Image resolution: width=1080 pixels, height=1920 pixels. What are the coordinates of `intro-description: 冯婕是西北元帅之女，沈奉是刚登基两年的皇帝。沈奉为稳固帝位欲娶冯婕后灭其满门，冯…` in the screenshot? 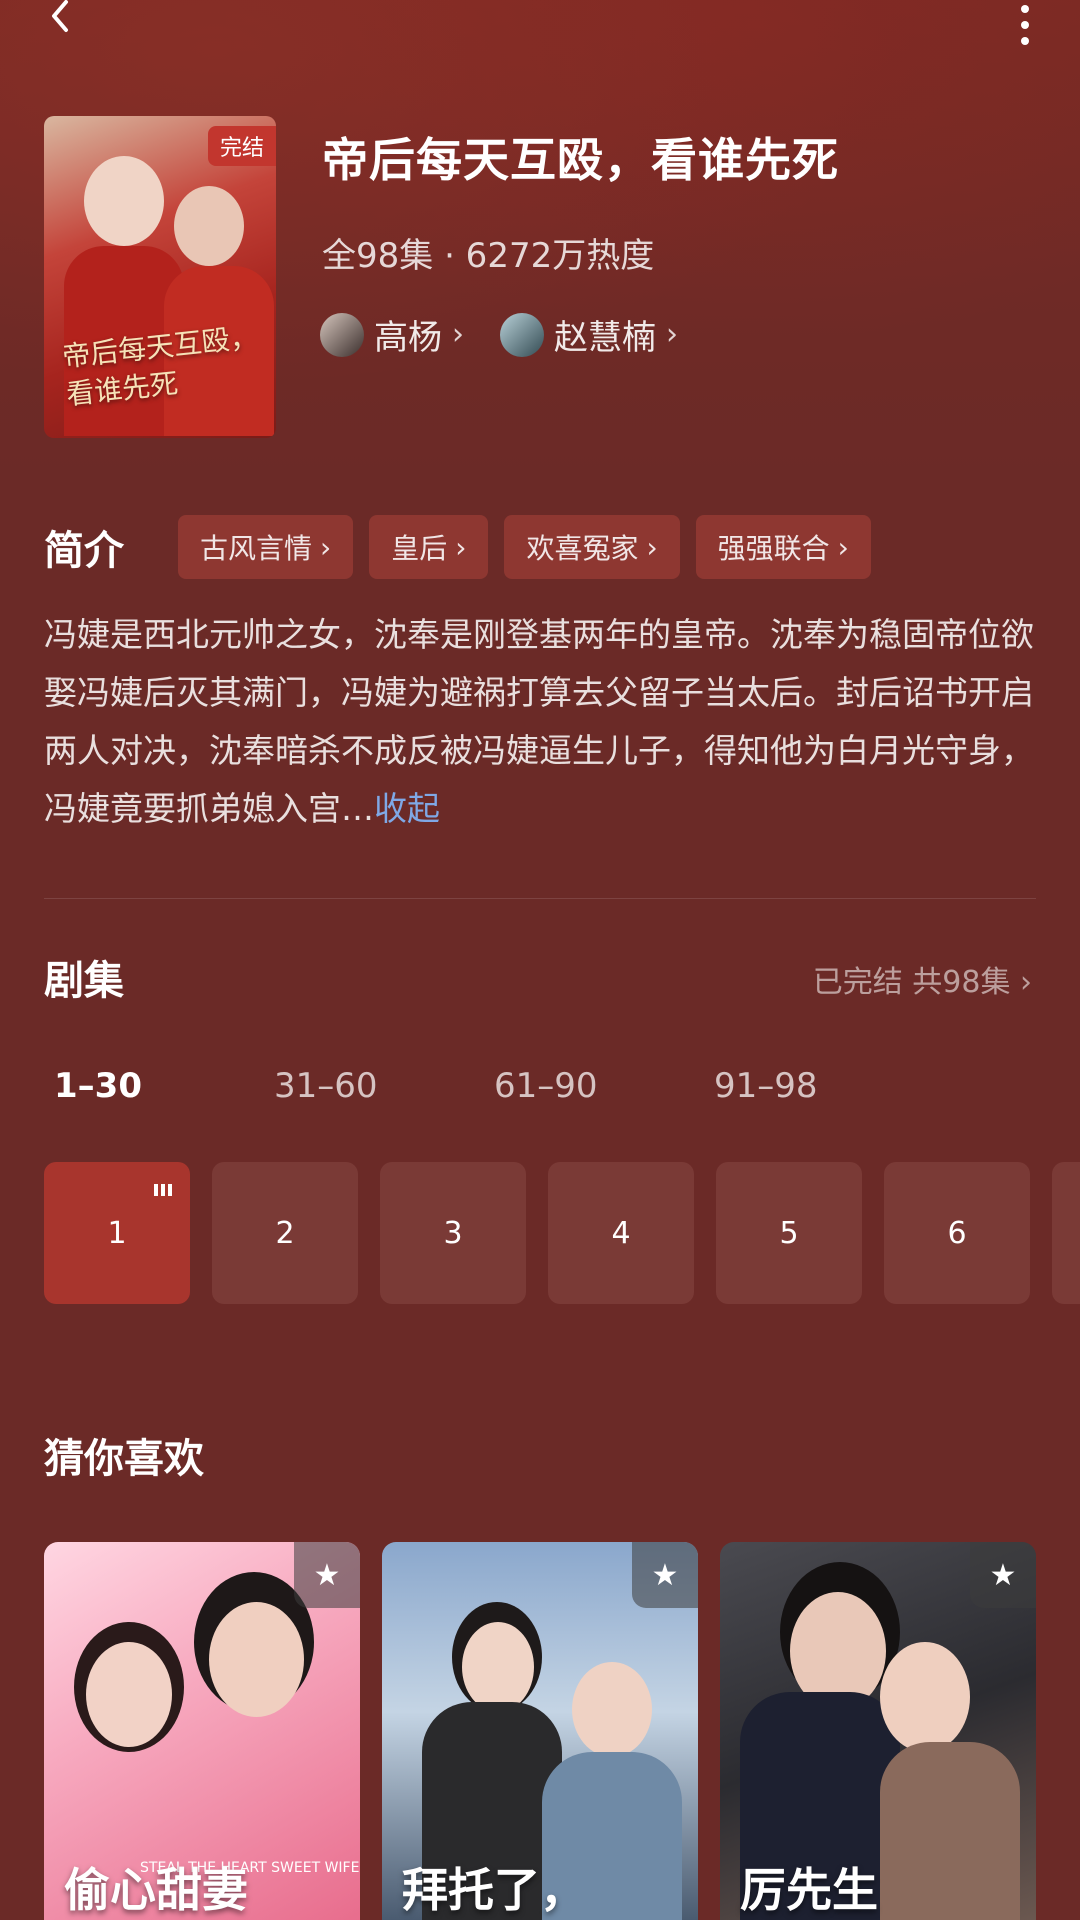 It's located at (540, 722).